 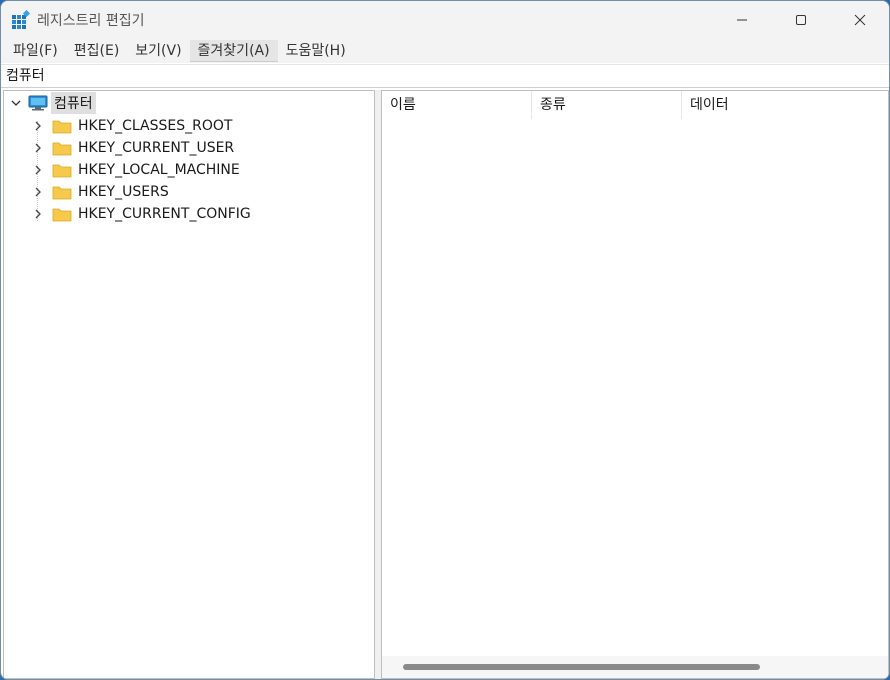 What do you see at coordinates (21, 19) in the screenshot?
I see `registry-editor-icon` at bounding box center [21, 19].